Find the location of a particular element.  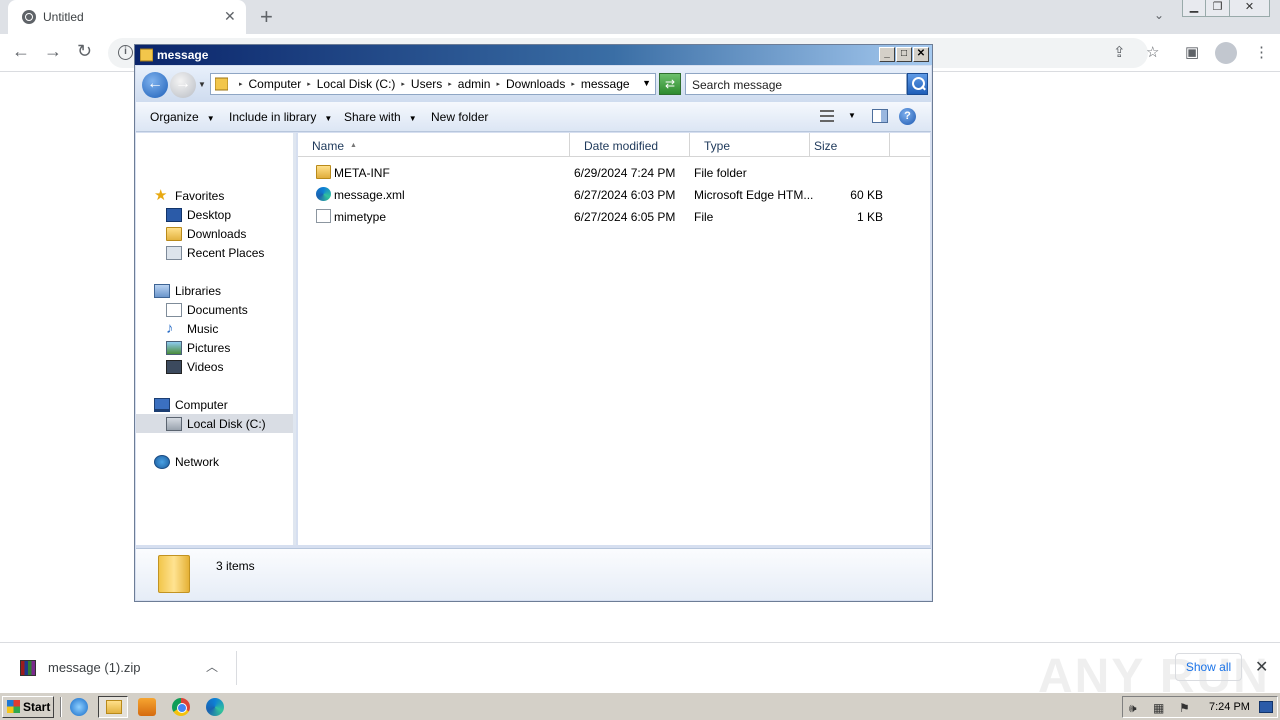

file-row: META-INF 6/29/2024 7:24 PM File folder is located at coordinates (614, 172).